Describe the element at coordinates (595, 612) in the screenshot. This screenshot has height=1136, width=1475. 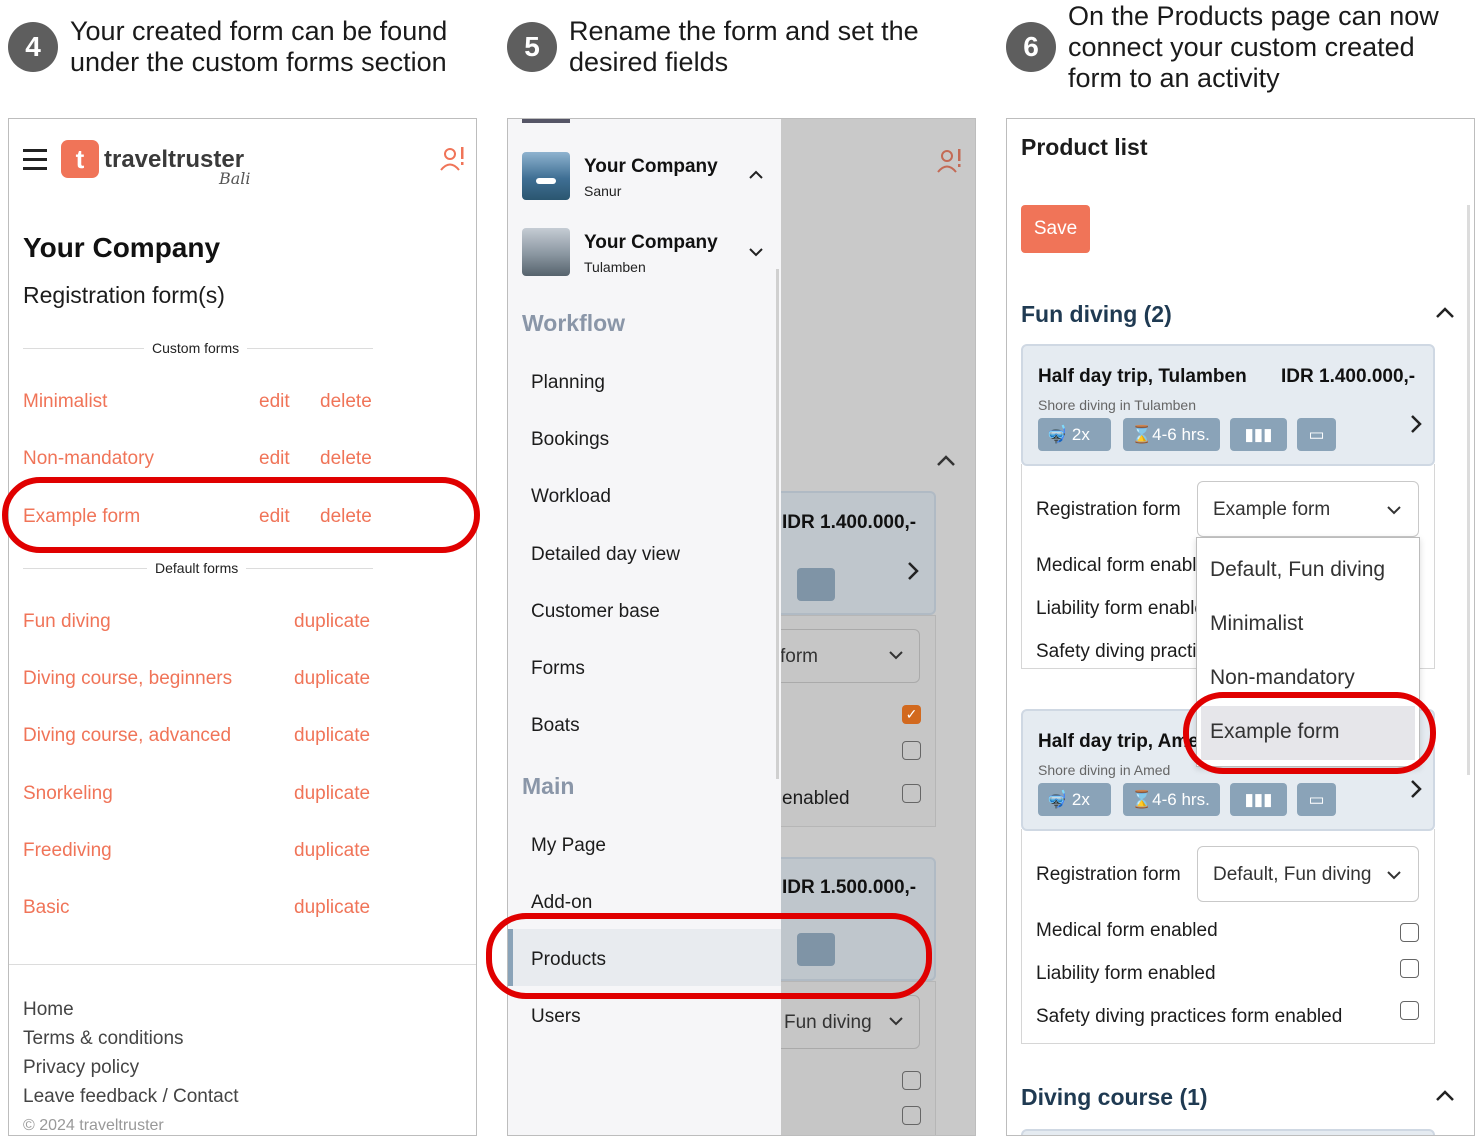
I see `menu-item-customer-base: Customer base` at that location.